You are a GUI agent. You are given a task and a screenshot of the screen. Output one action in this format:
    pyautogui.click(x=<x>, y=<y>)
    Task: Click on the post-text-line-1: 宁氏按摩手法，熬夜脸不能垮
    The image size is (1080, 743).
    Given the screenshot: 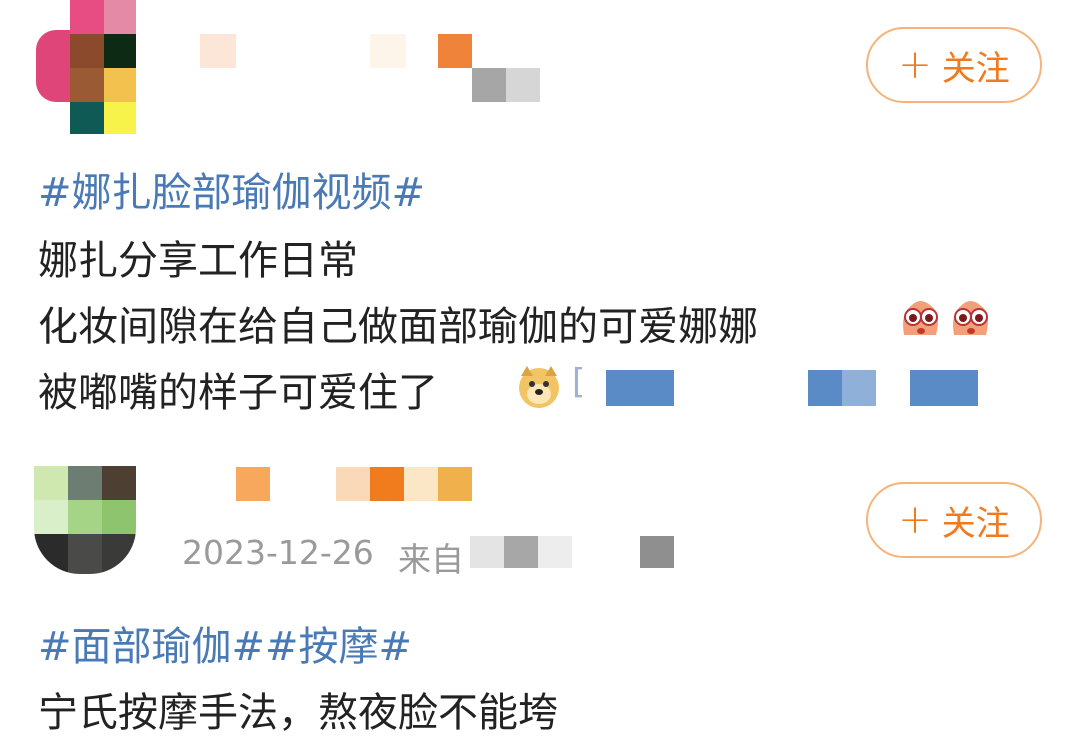 What is the action you would take?
    pyautogui.click(x=298, y=713)
    